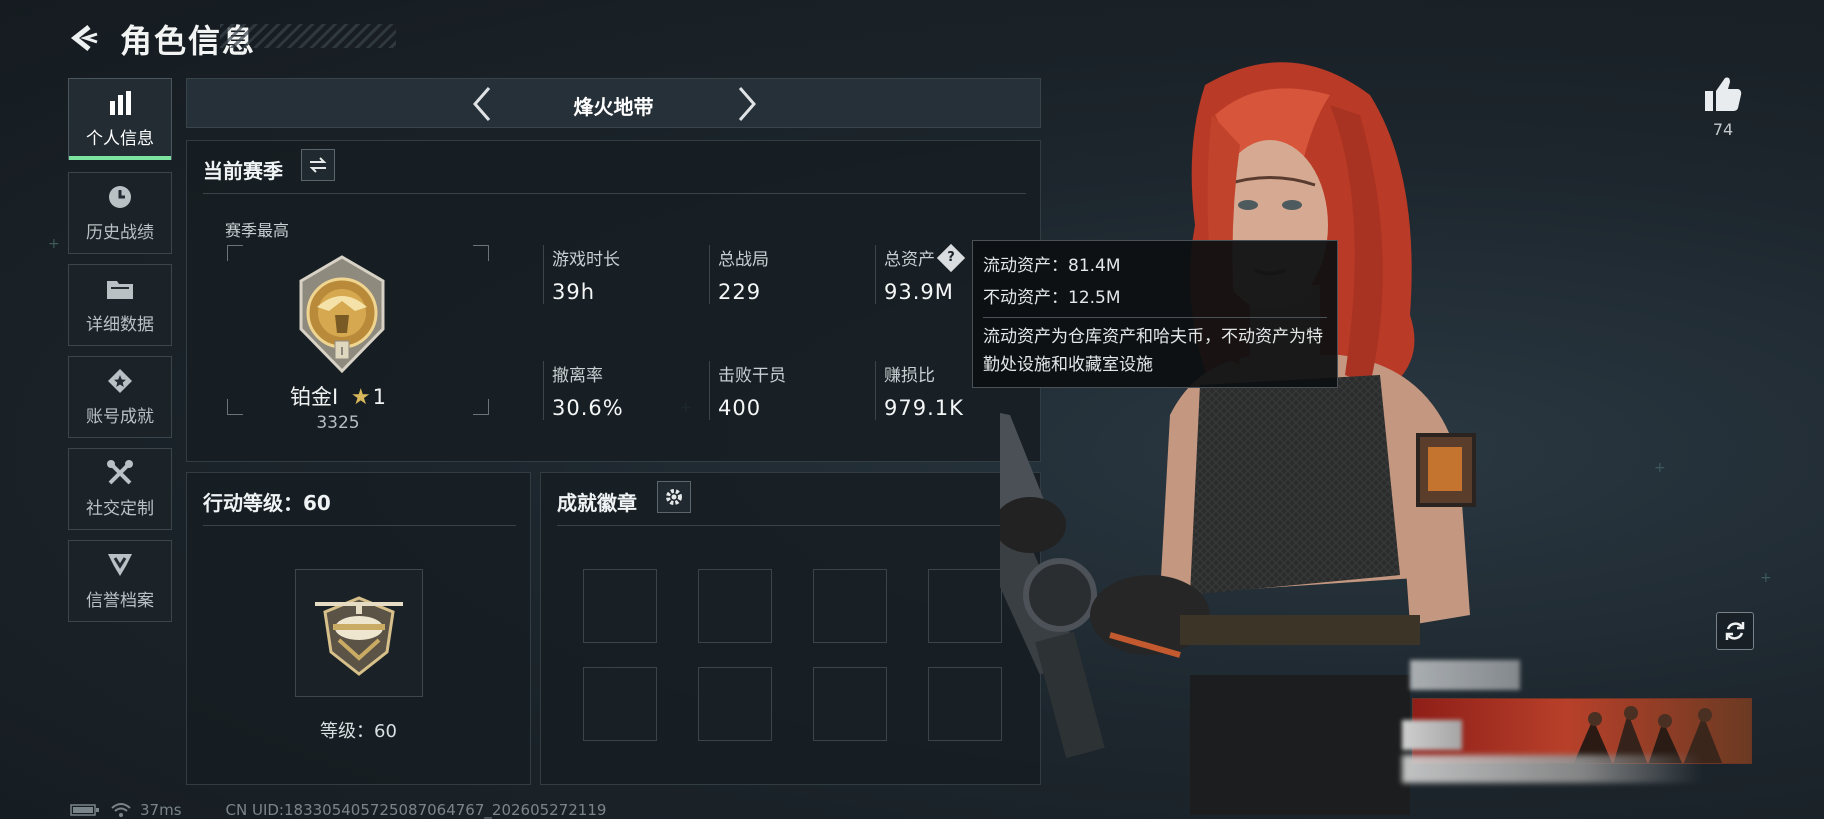  I want to click on ping-value: 37ms, so click(161, 810).